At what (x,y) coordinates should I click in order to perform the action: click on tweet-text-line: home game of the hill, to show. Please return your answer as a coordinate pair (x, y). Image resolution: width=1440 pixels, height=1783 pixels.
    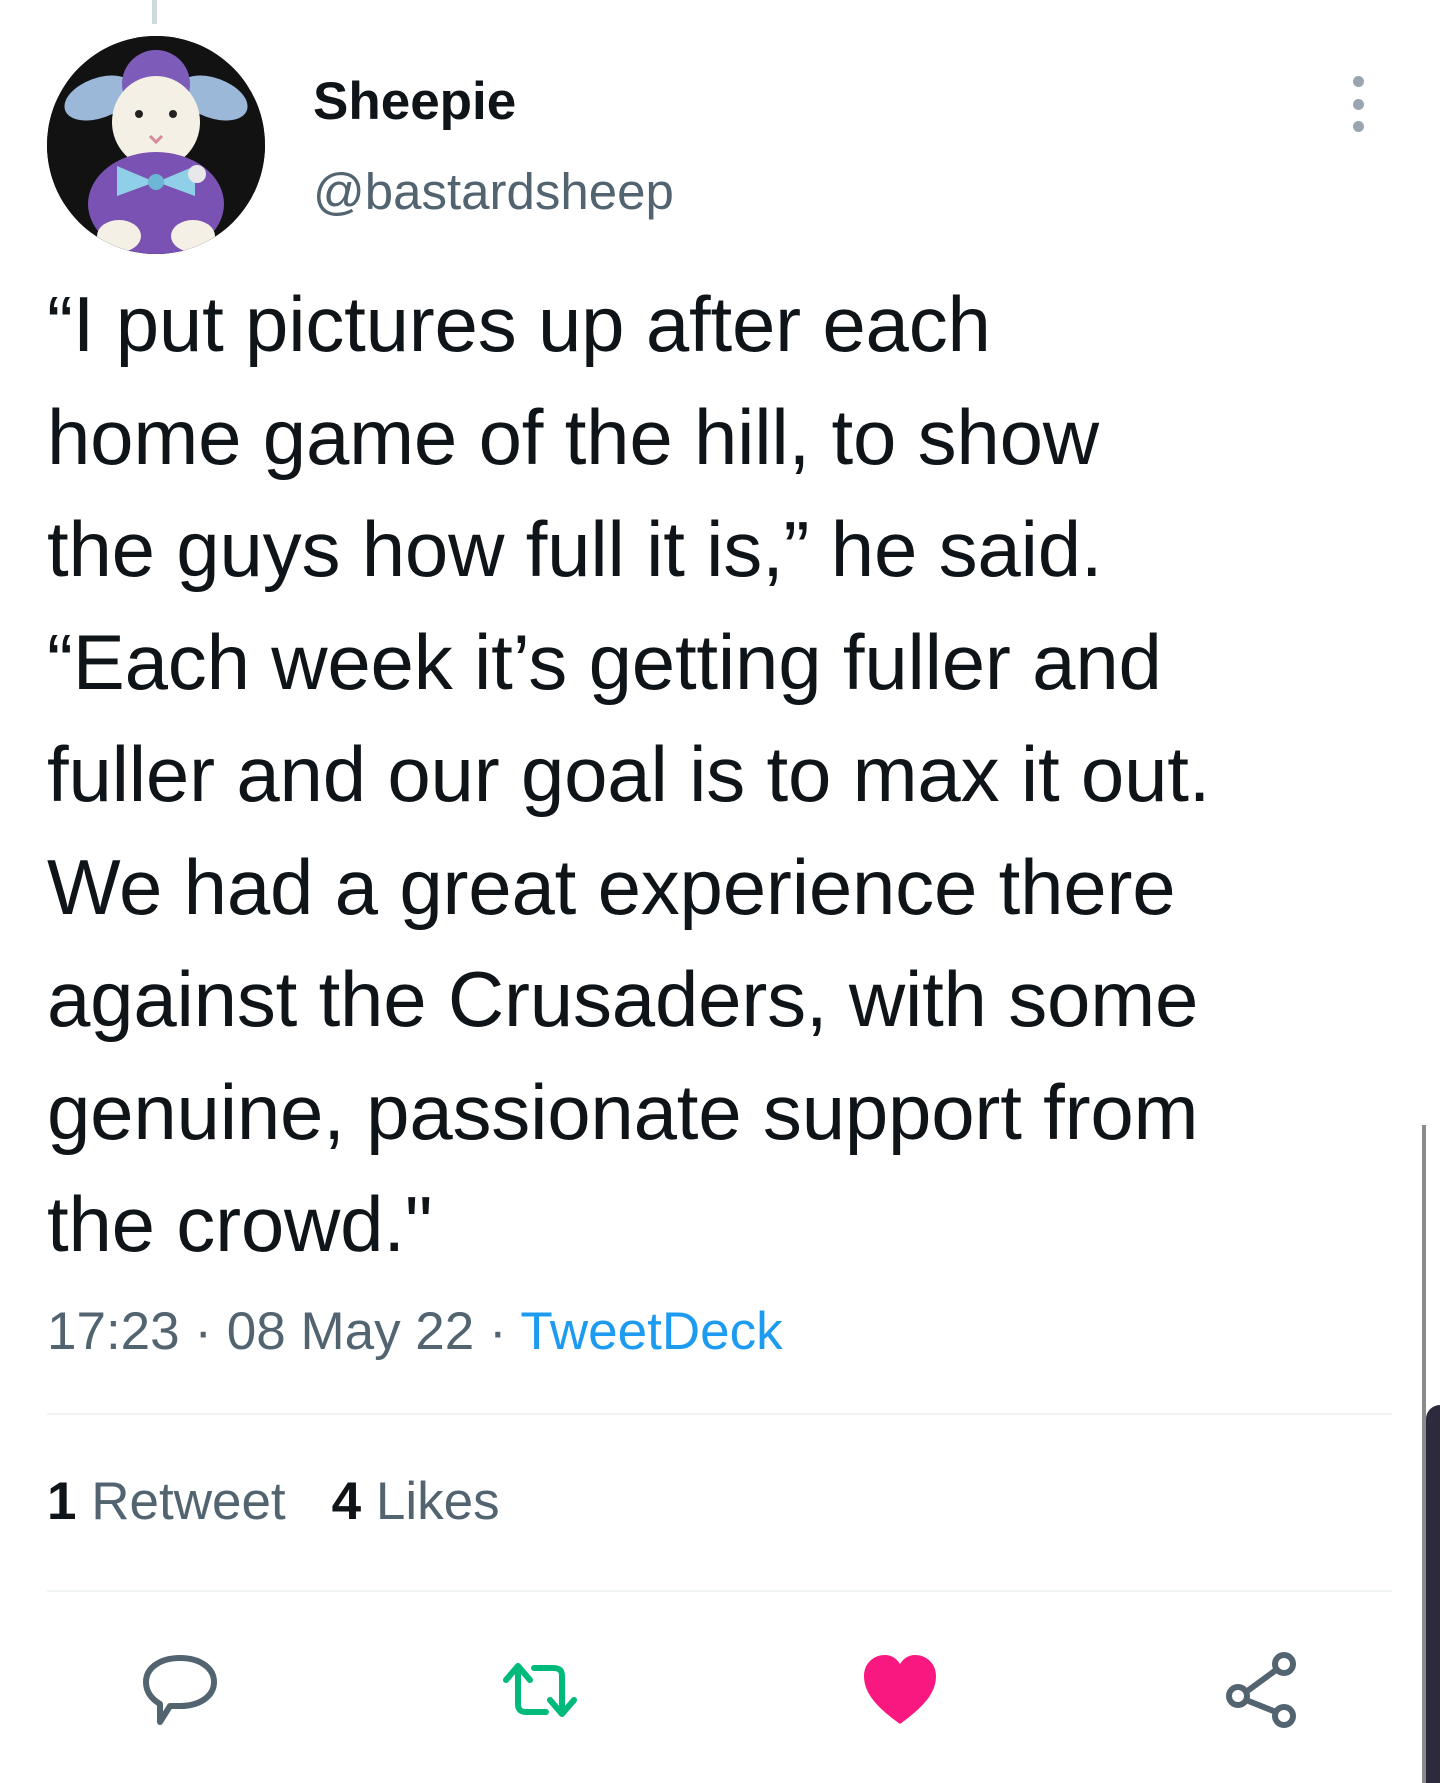
    Looking at the image, I should click on (573, 436).